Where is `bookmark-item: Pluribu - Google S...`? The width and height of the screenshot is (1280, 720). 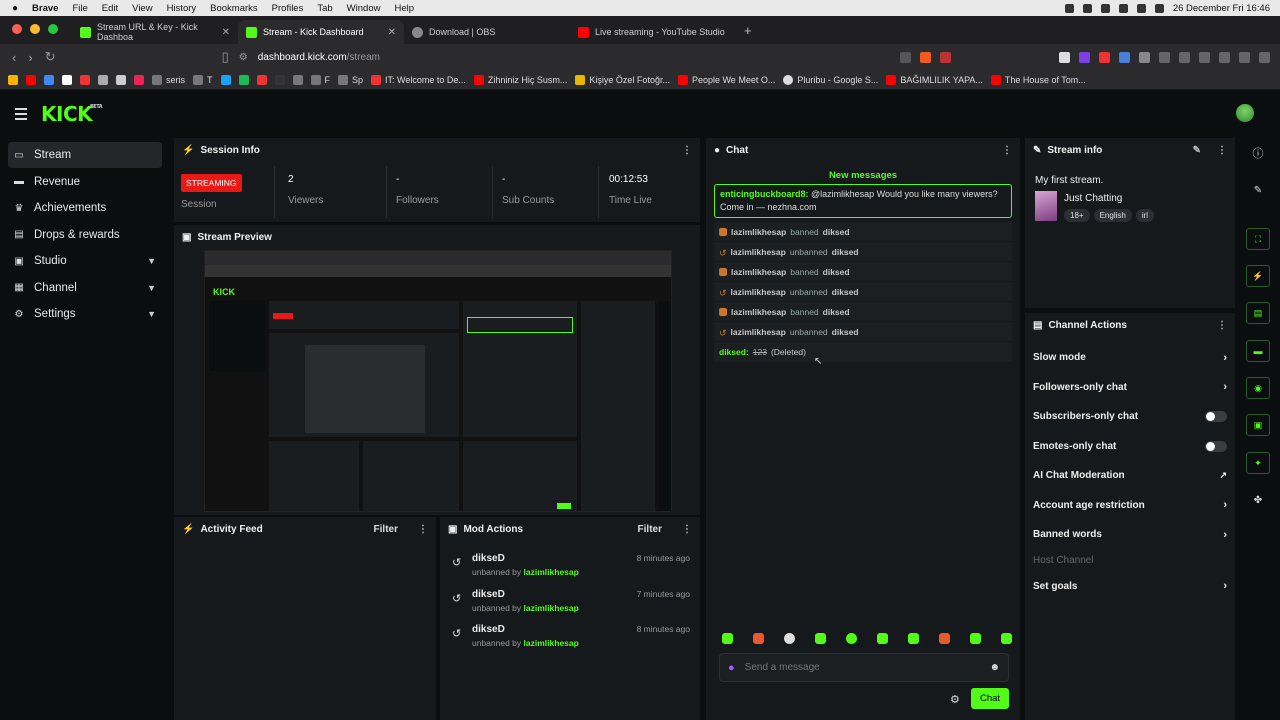
bookmark-item: Pluribu - Google S... is located at coordinates (830, 79).